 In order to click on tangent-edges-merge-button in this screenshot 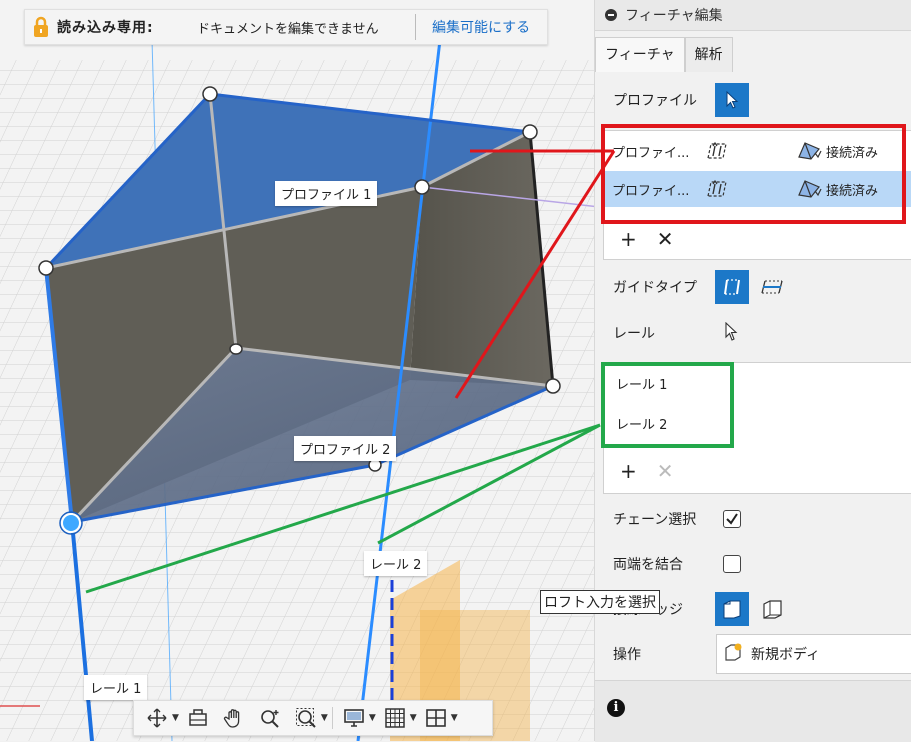, I will do `click(732, 609)`.